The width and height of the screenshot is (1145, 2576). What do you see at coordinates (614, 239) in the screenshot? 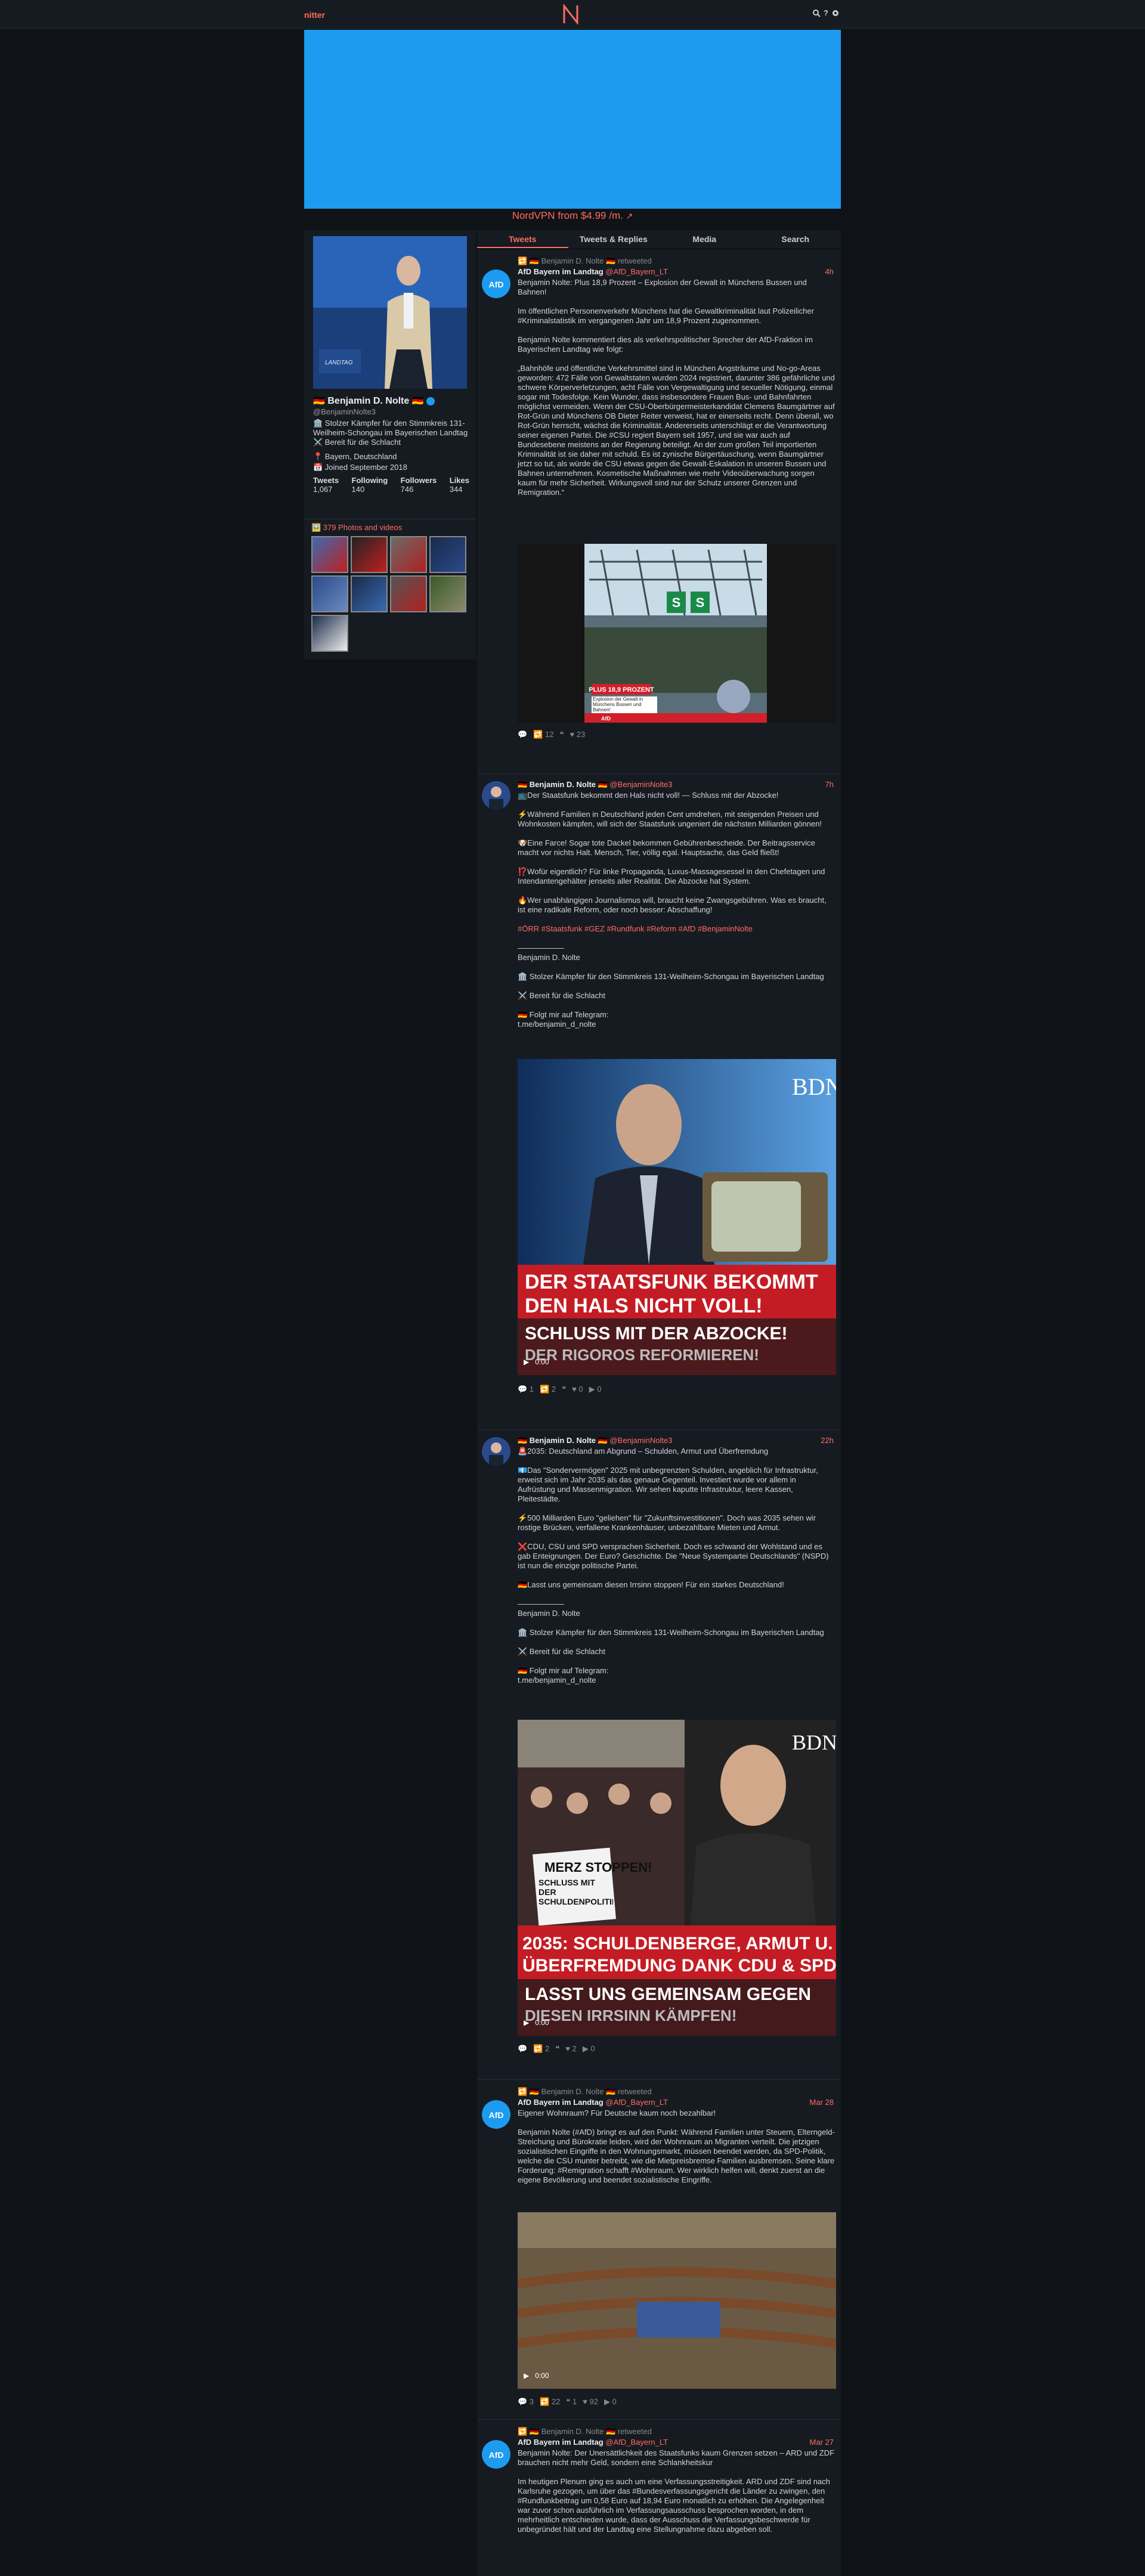
I see `tab-tweets-replies: Tweets & Replies` at bounding box center [614, 239].